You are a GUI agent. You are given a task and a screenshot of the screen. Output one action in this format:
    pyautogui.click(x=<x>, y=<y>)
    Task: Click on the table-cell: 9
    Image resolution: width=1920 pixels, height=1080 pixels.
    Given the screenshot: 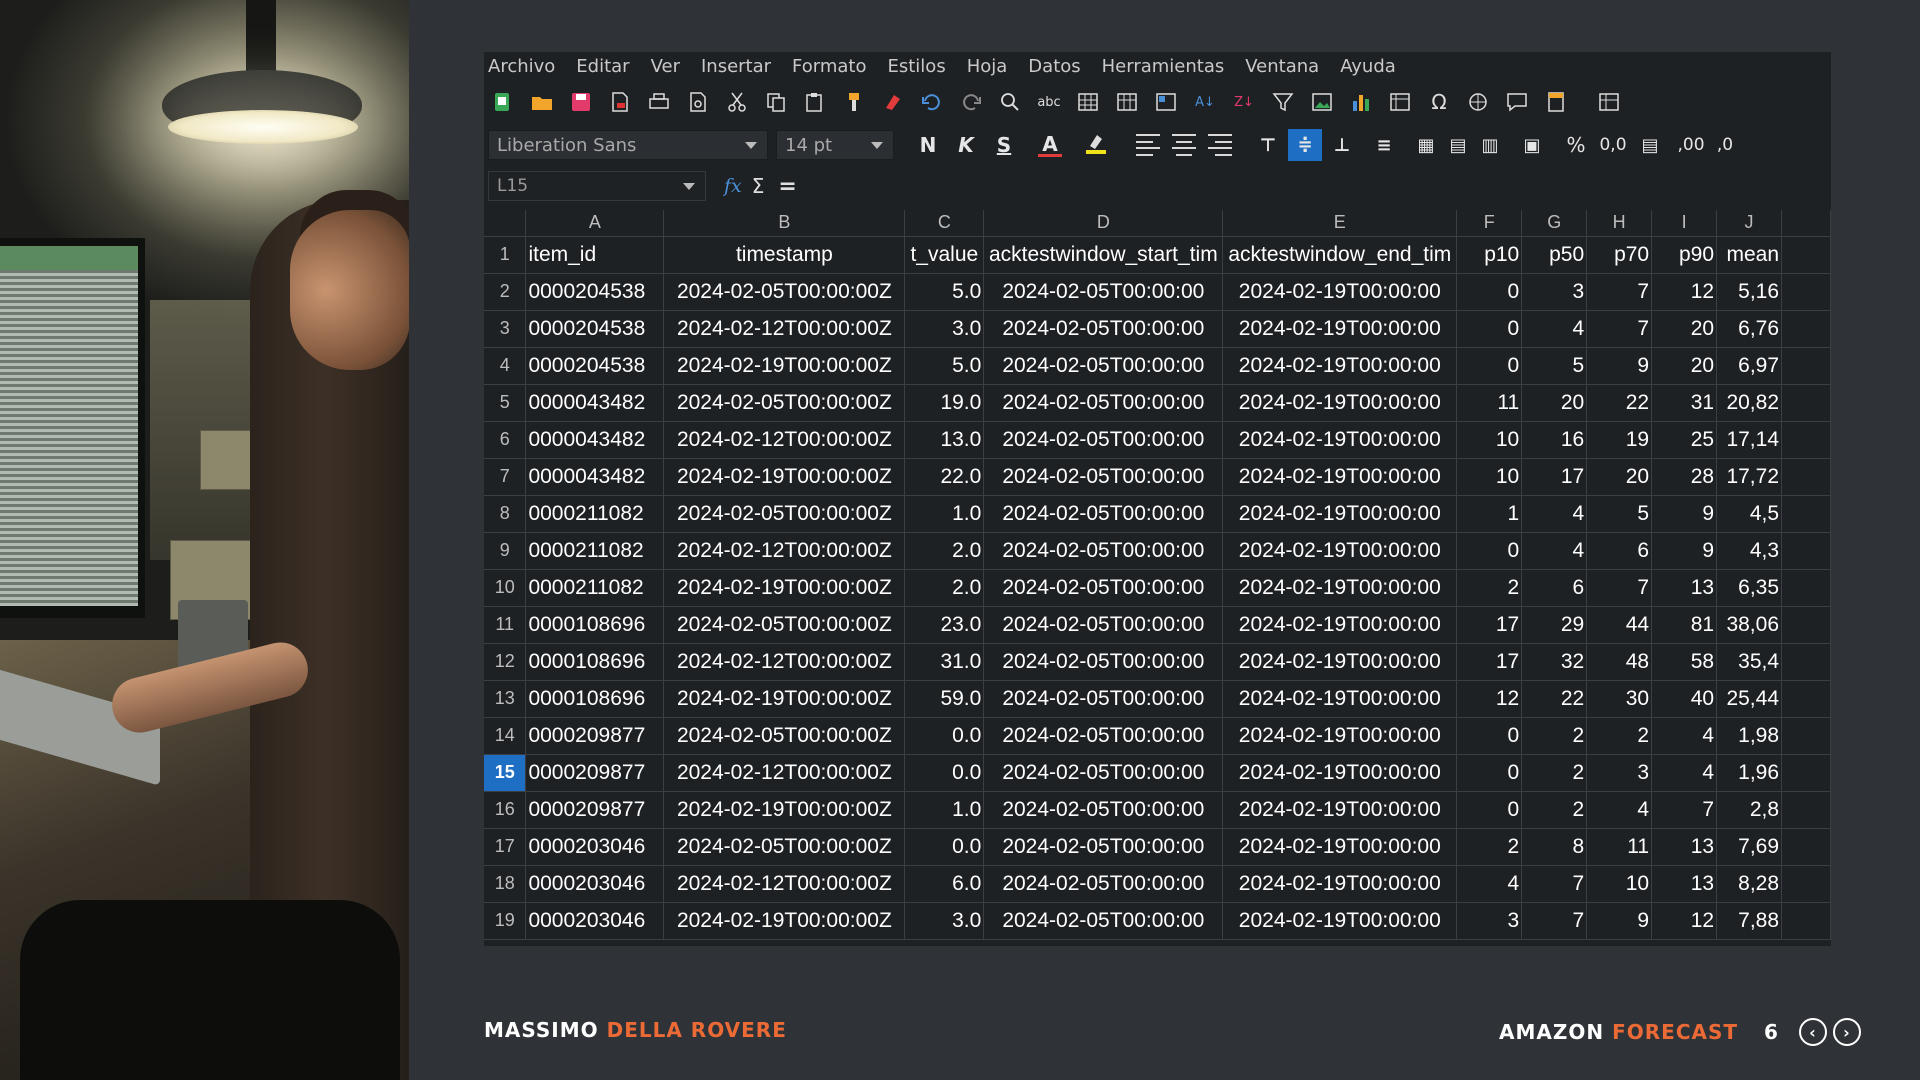 What is the action you would take?
    pyautogui.click(x=1619, y=921)
    